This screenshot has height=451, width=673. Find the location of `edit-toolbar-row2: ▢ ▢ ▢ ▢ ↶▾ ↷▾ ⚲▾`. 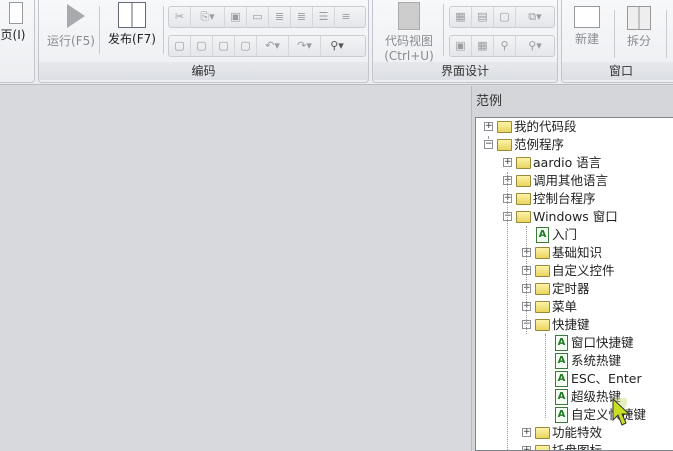

edit-toolbar-row2: ▢ ▢ ▢ ▢ ↶▾ ↷▾ ⚲▾ is located at coordinates (267, 46).